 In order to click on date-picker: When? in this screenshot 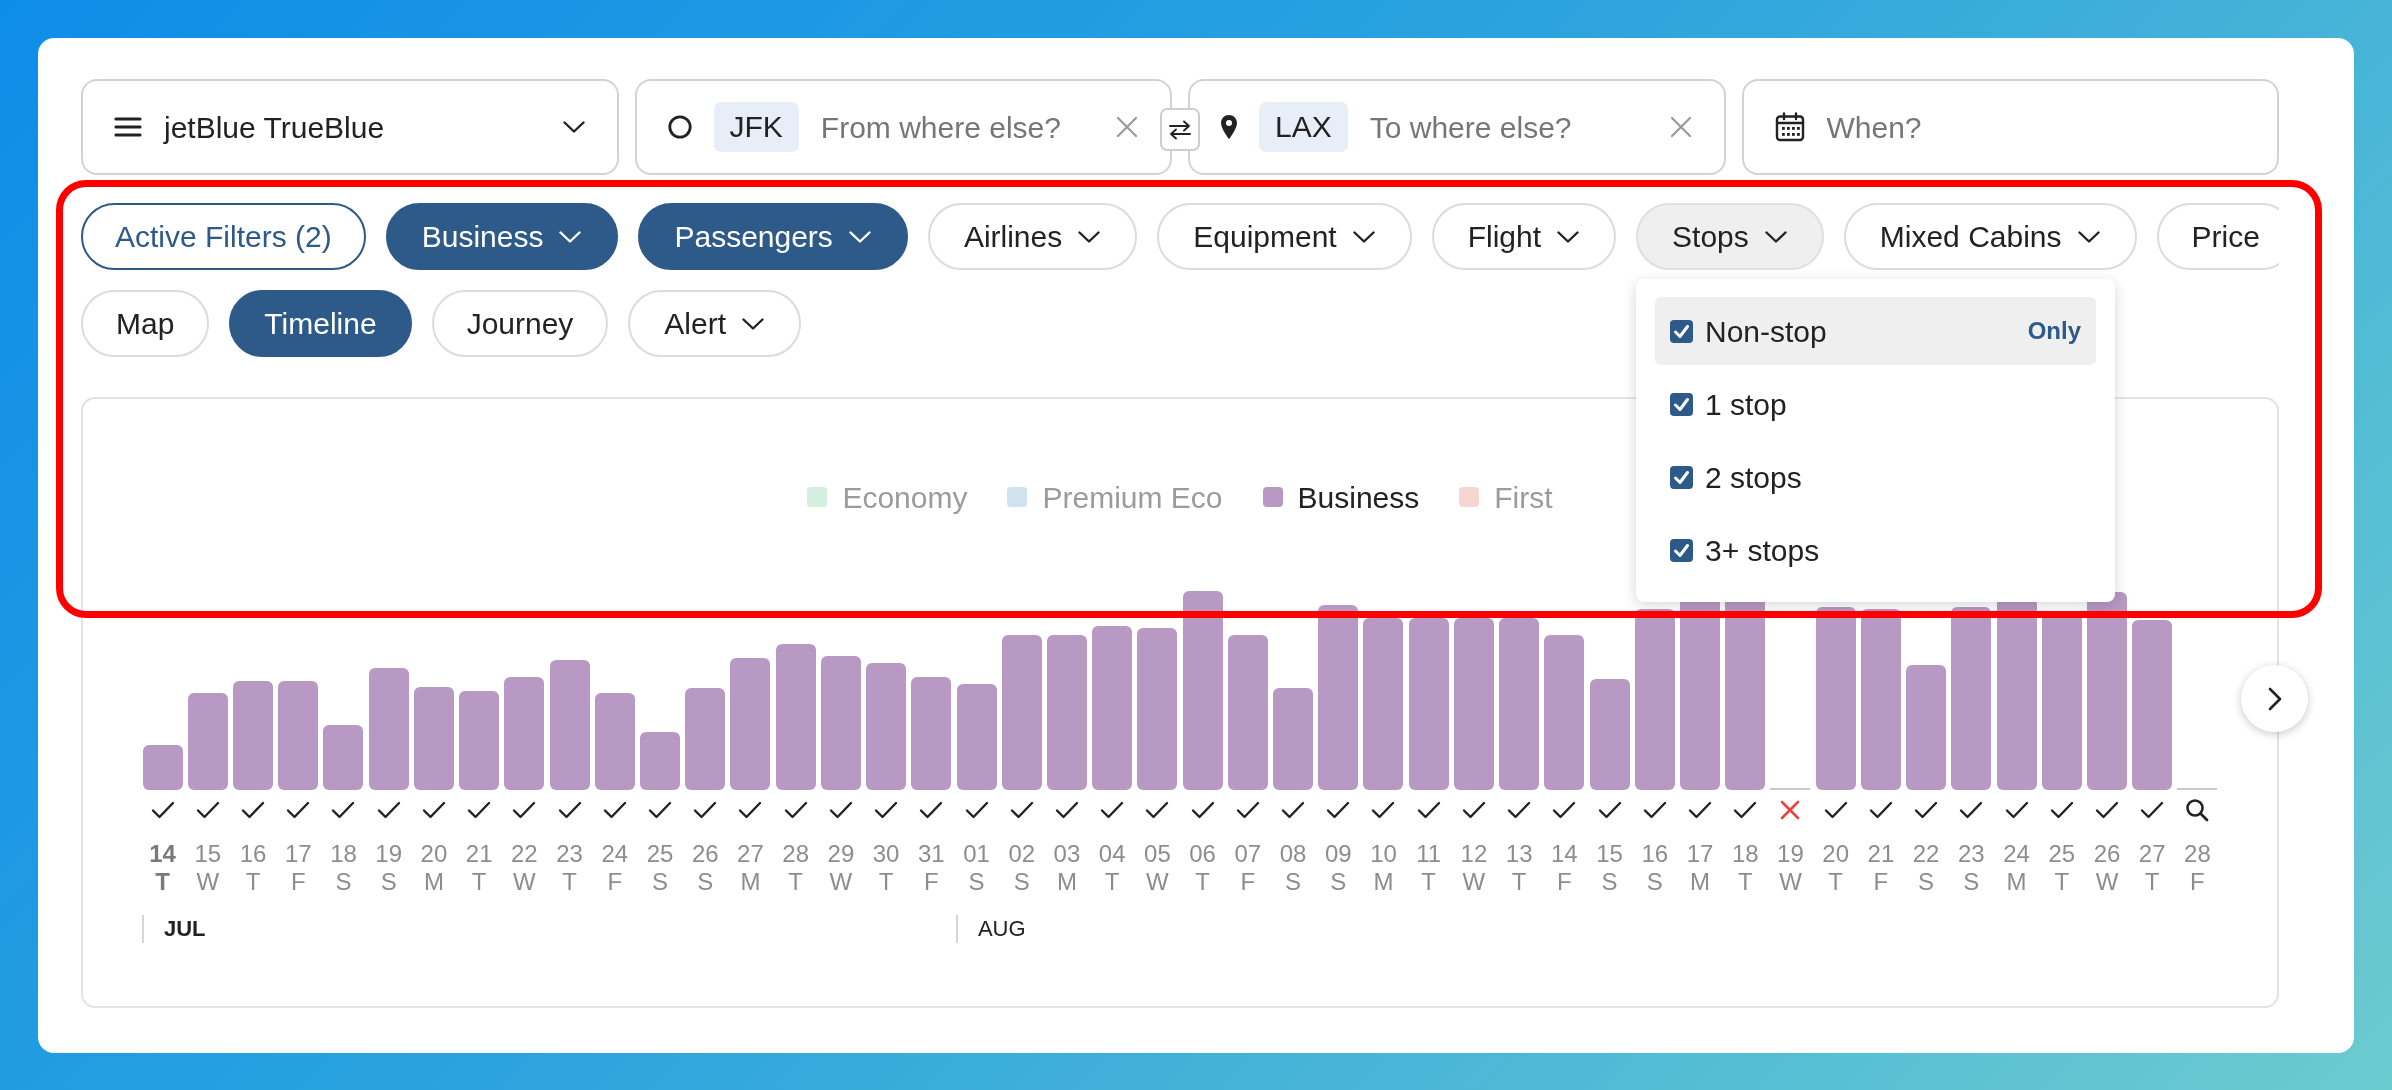, I will do `click(2010, 127)`.